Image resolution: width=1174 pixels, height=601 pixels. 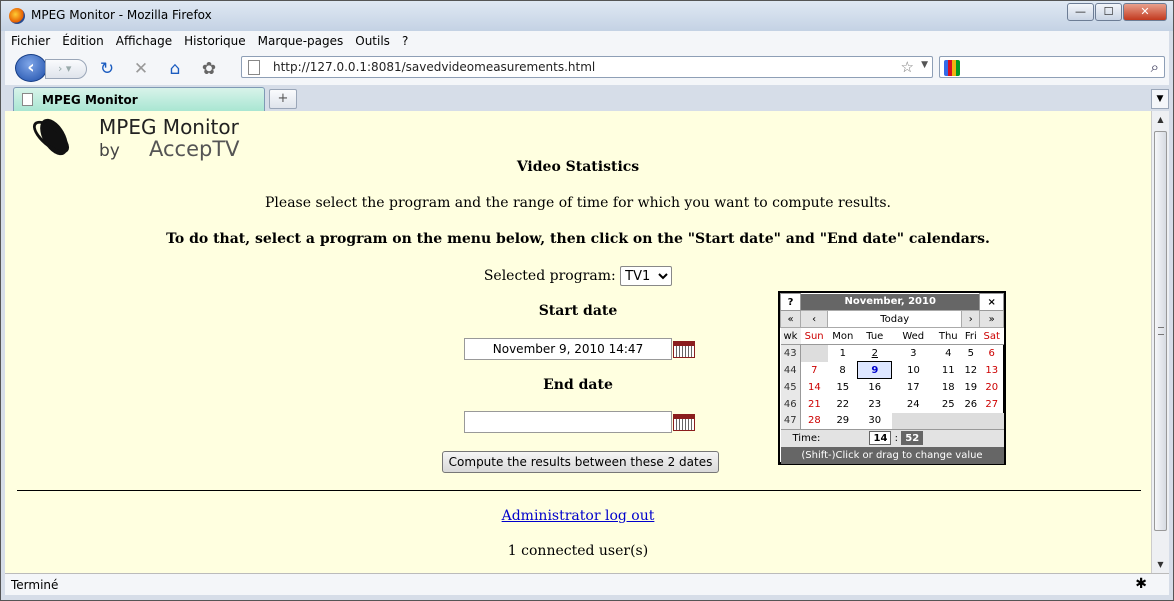 What do you see at coordinates (992, 353) in the screenshot?
I see `calendar-day: 6` at bounding box center [992, 353].